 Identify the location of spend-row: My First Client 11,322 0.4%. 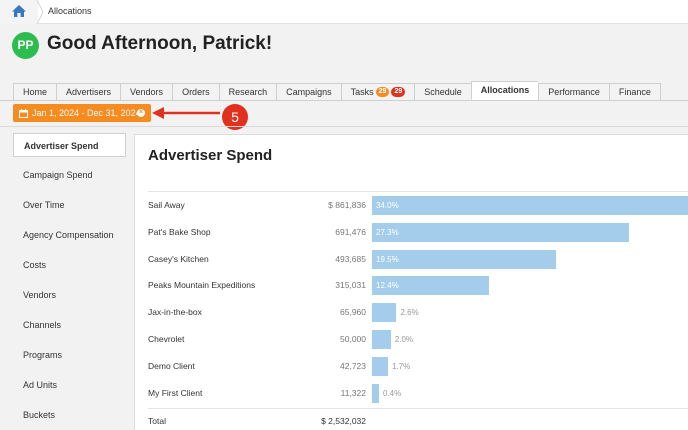
(418, 394).